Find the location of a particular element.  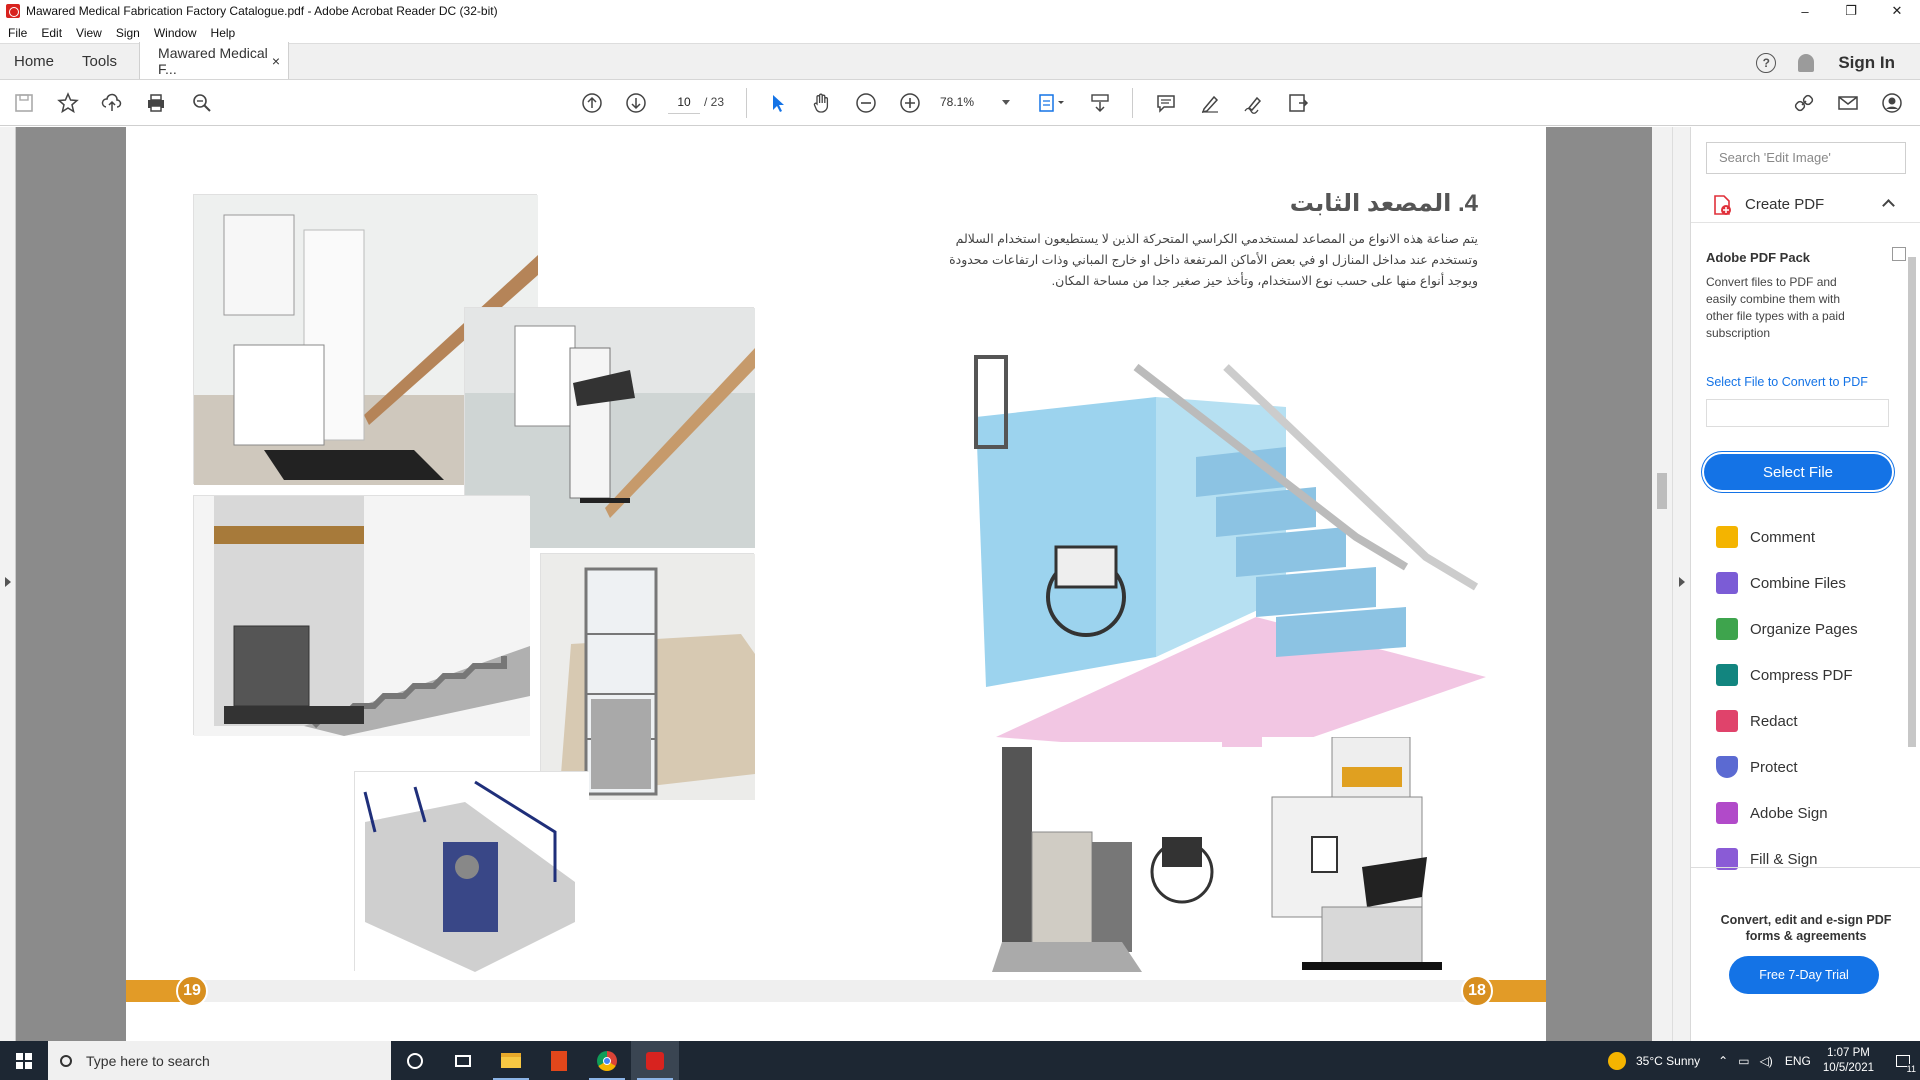

main-toolbar: 10 / 23 78.1% is located at coordinates (960, 103).